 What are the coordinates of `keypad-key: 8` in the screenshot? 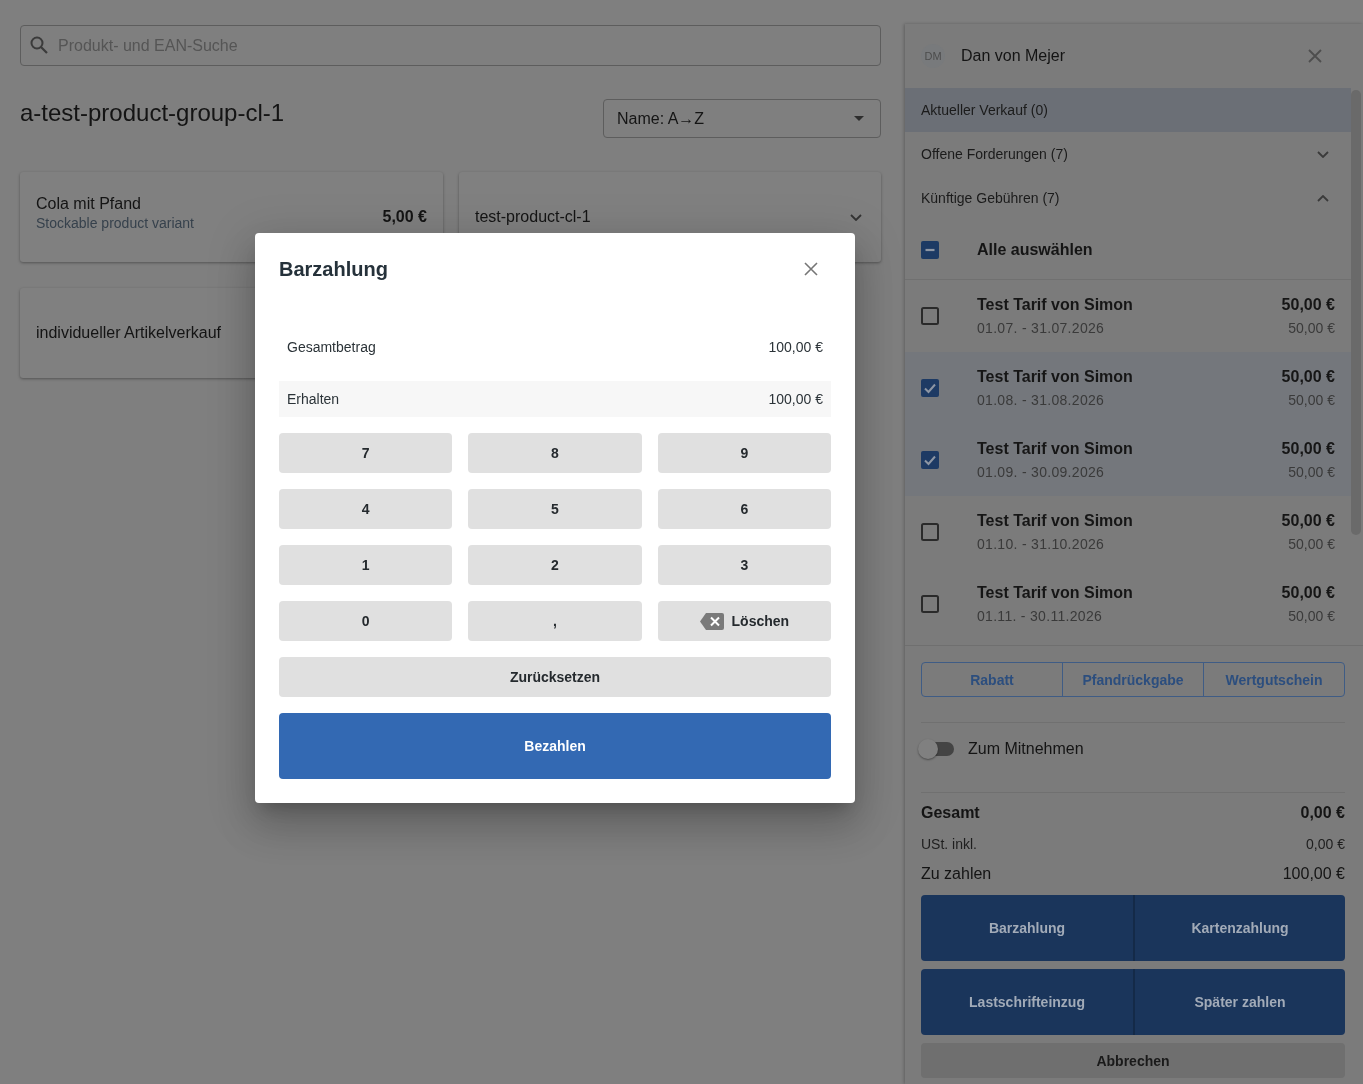 It's located at (555, 453).